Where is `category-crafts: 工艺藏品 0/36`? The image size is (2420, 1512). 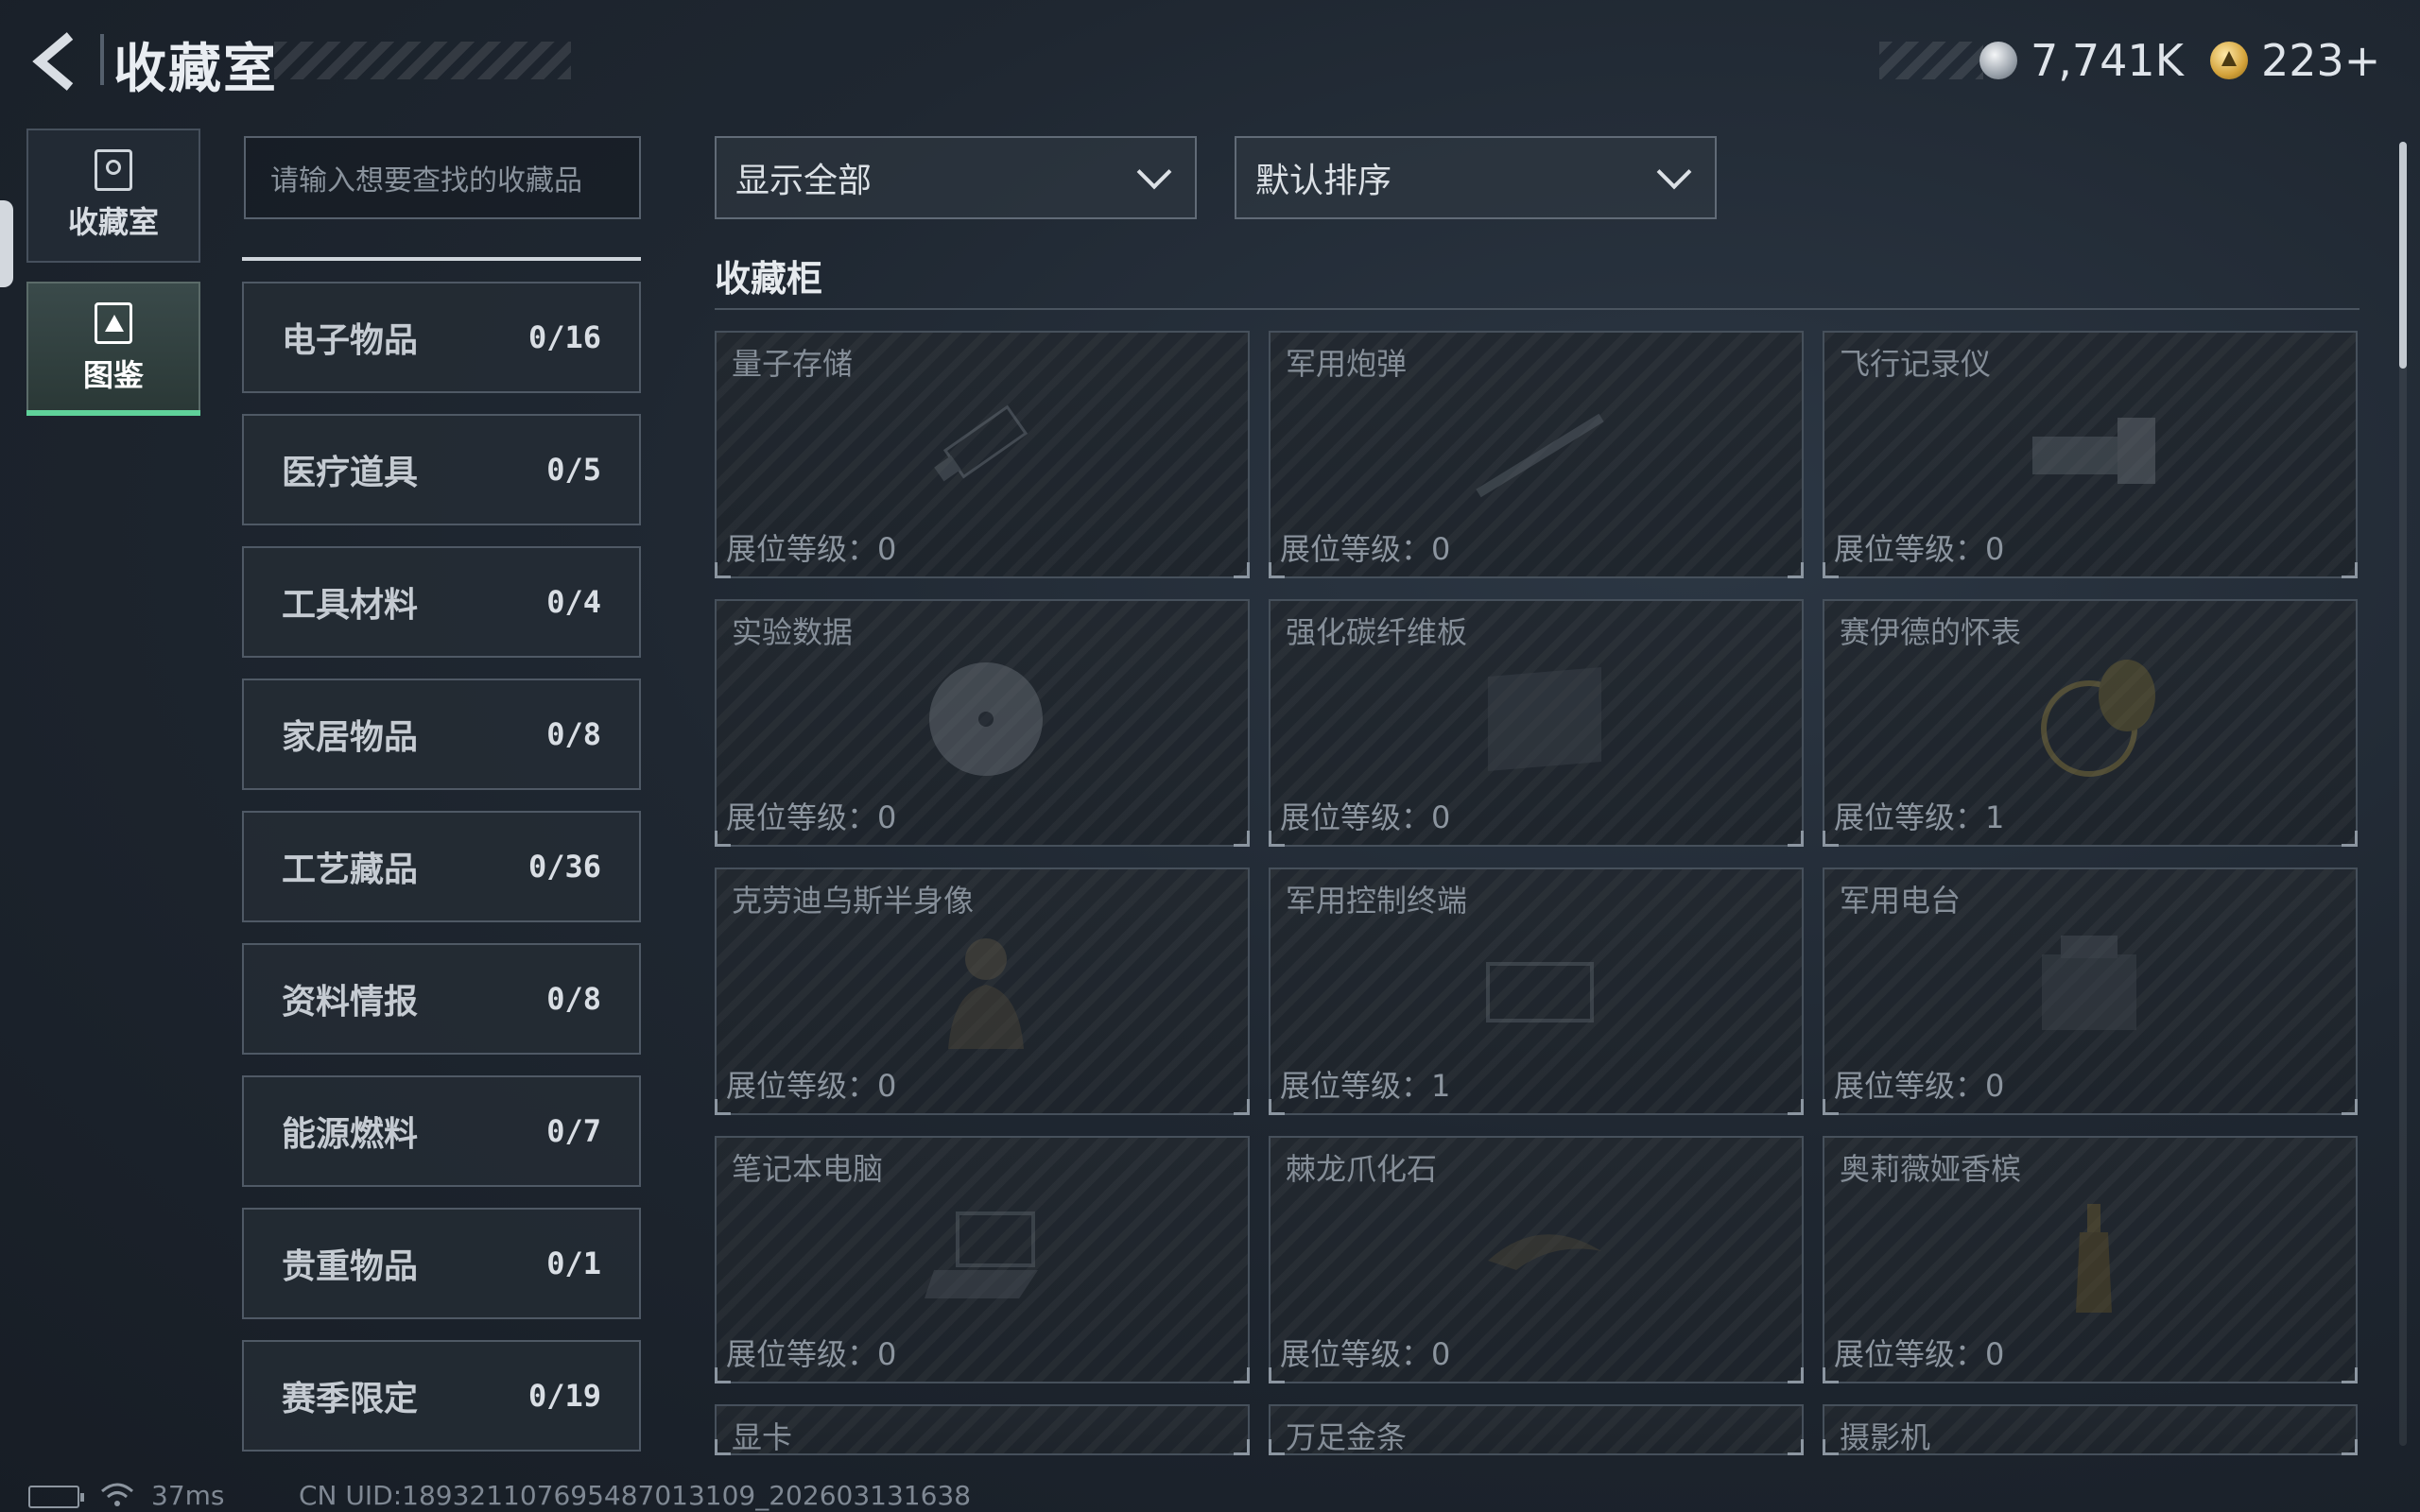 category-crafts: 工艺藏品 0/36 is located at coordinates (441, 866).